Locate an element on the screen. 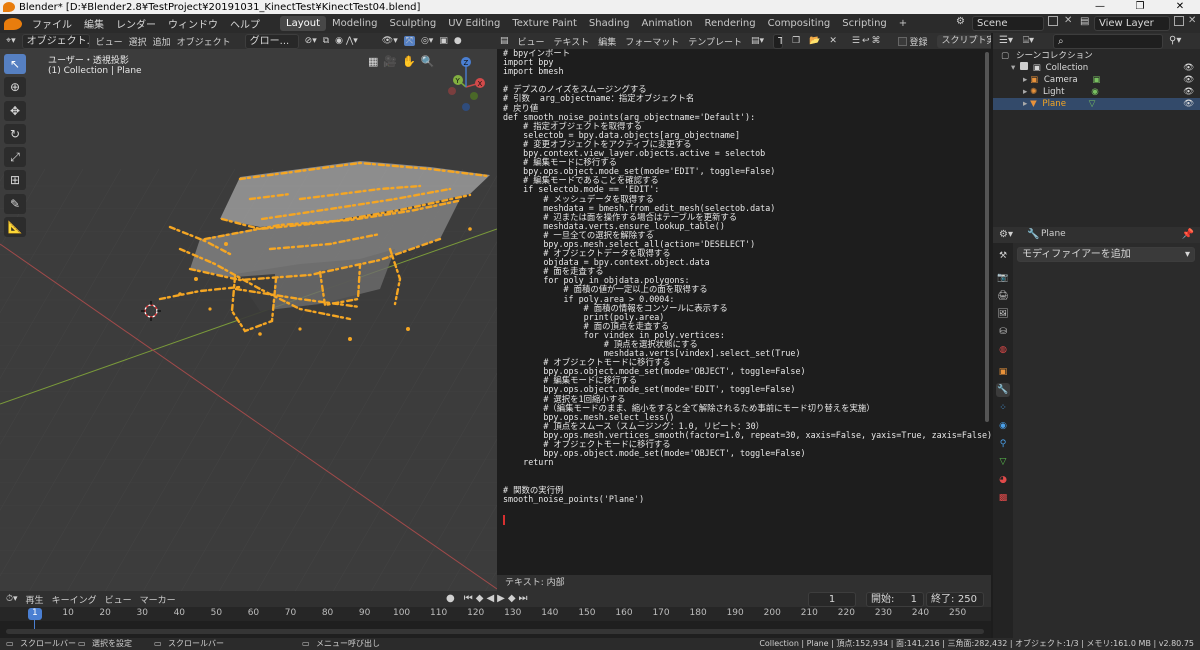 Image resolution: width=1200 pixels, height=650 pixels. workspace-tab-modeling: Modeling is located at coordinates (355, 23).